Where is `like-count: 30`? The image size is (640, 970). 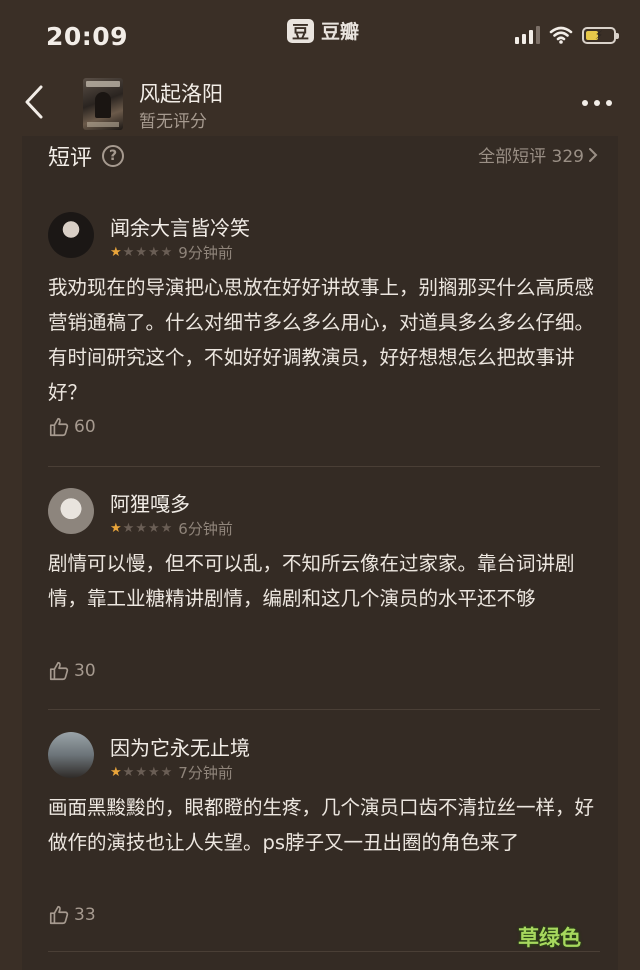 like-count: 30 is located at coordinates (85, 671).